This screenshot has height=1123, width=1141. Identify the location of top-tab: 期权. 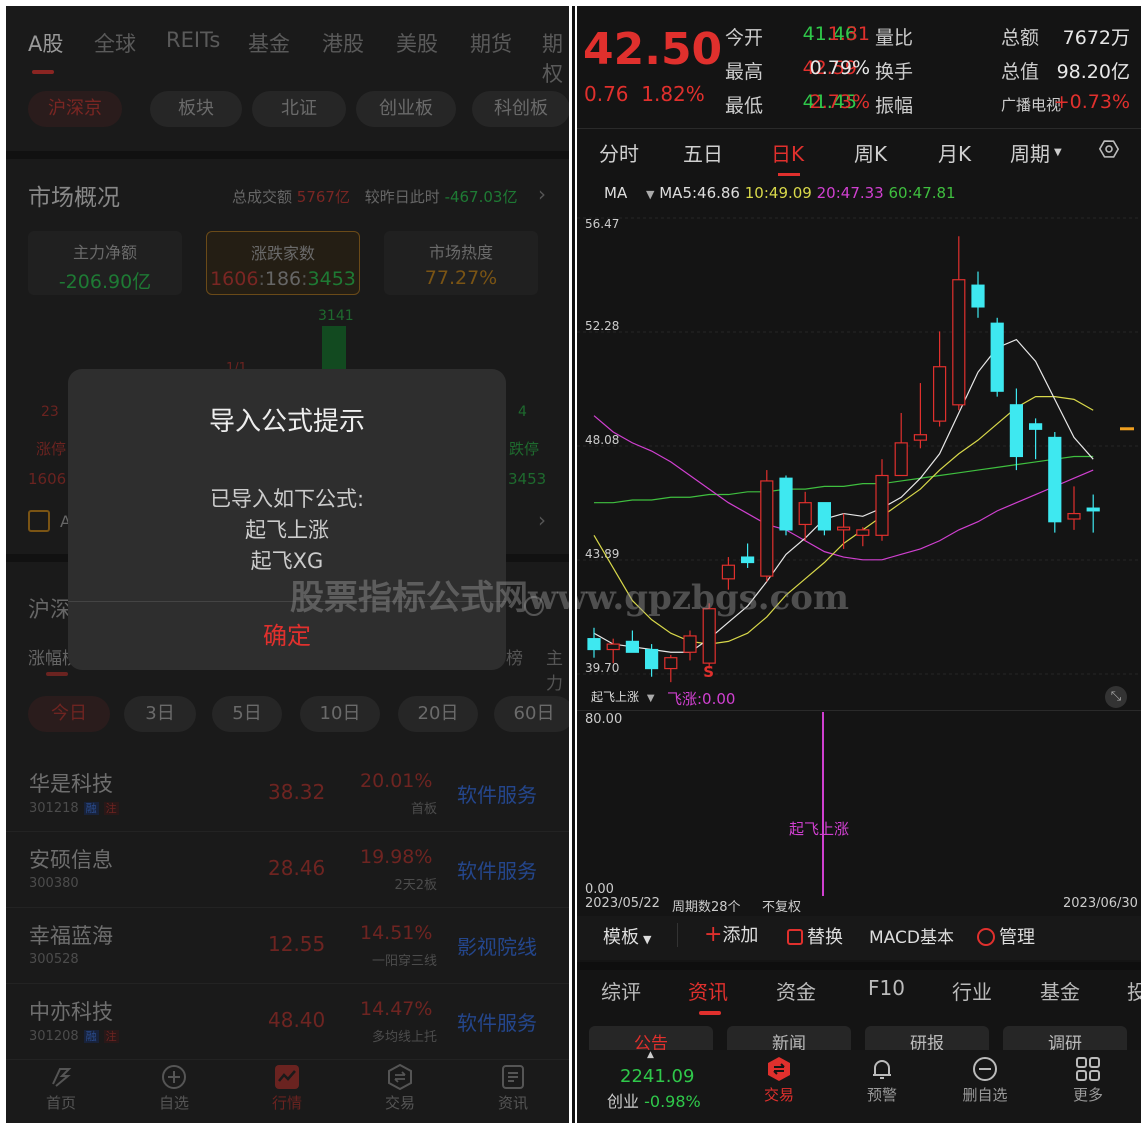
(555, 58).